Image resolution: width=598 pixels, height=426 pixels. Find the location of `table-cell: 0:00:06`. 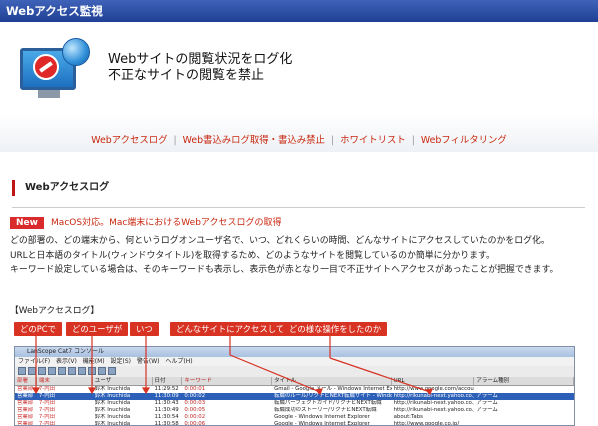

table-cell: 0:00:06 is located at coordinates (195, 423).